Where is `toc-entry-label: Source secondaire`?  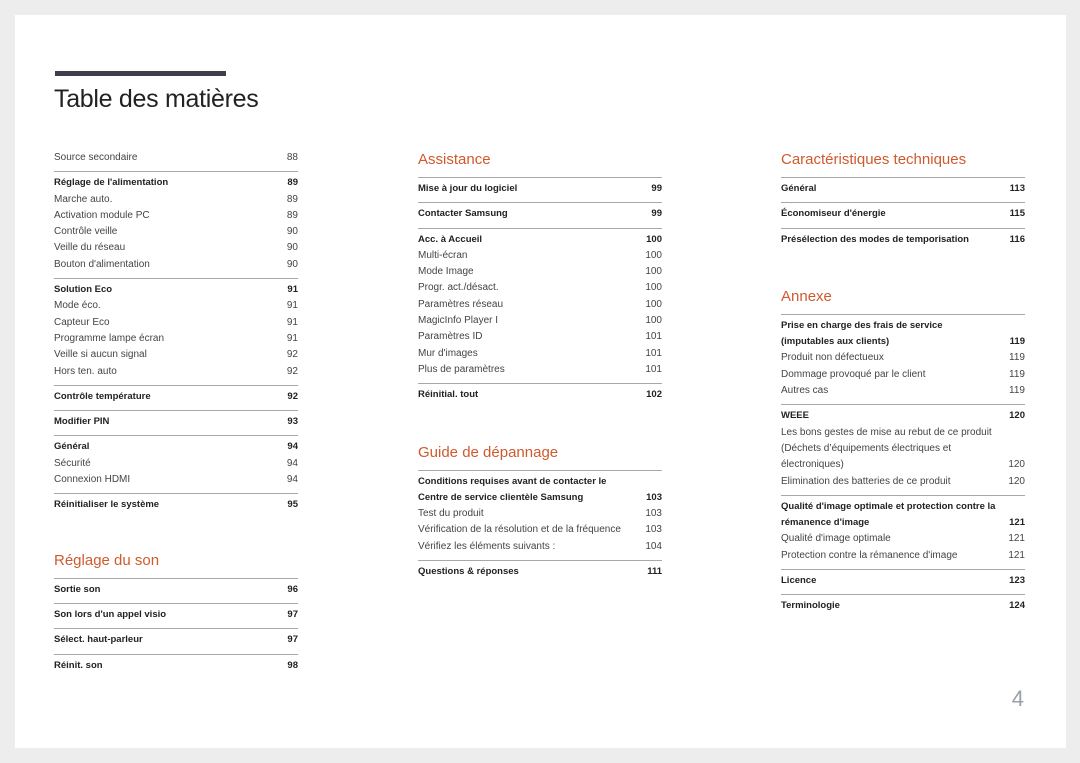 toc-entry-label: Source secondaire is located at coordinates (96, 157).